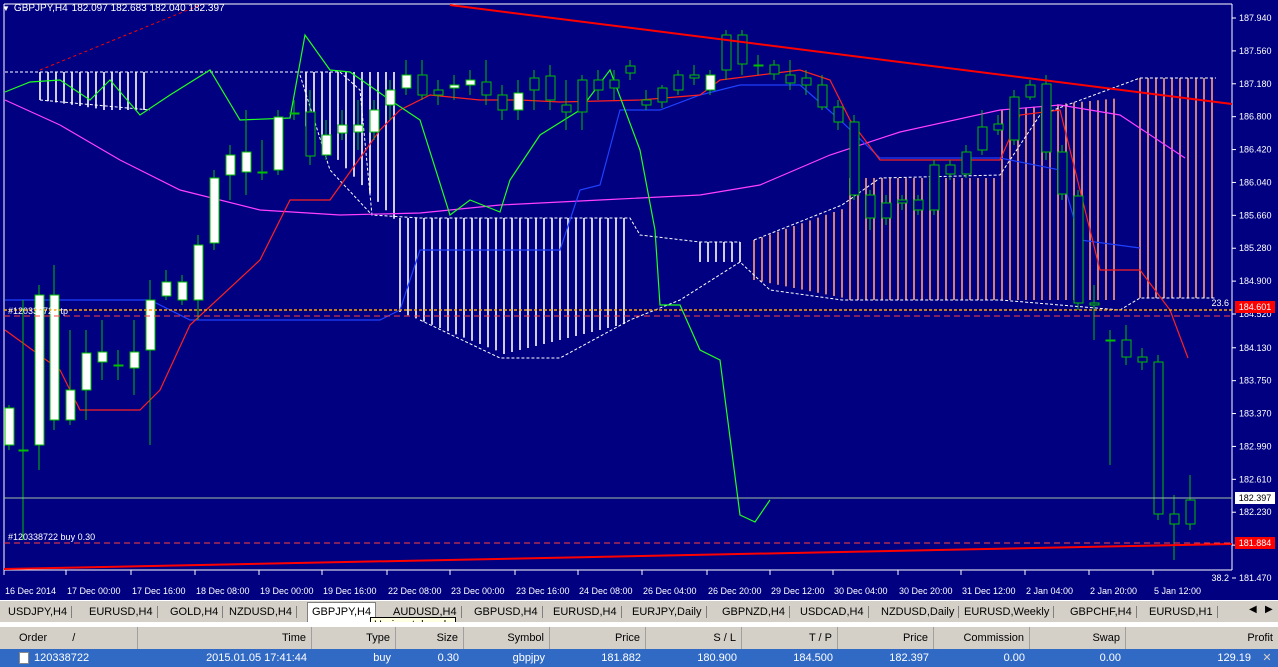  I want to click on tab-gold-h4: GOLD,H4, so click(195, 612).